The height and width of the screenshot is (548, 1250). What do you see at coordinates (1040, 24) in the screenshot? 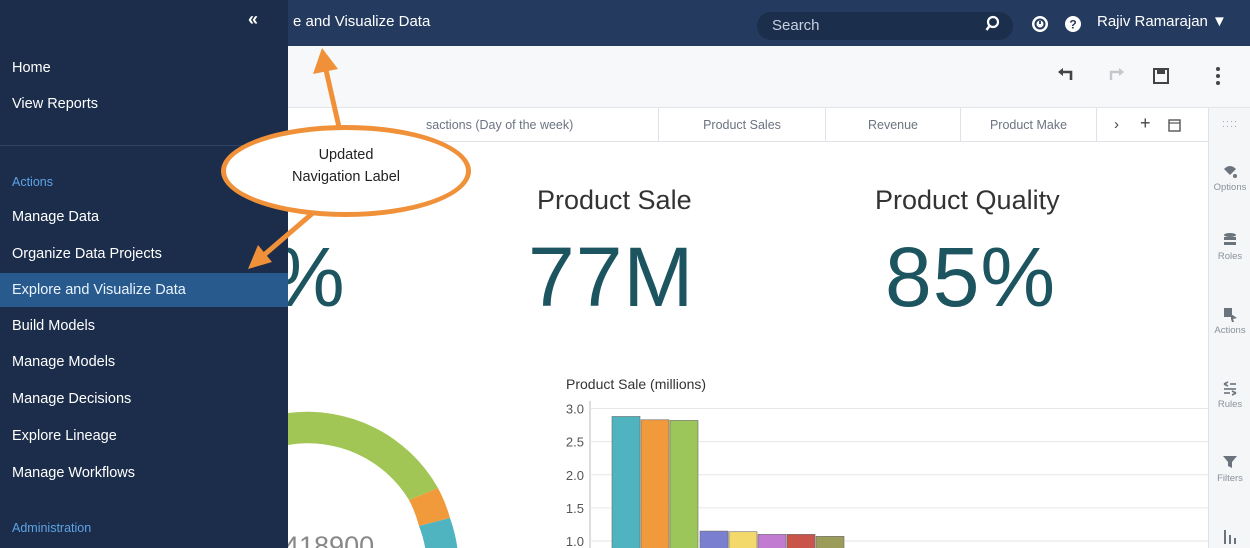
I see `recent-icon` at bounding box center [1040, 24].